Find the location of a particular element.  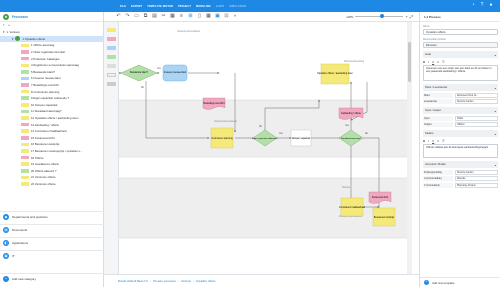

tree-item: 19 Goedkeuren offerte is located at coordinates (52, 164).